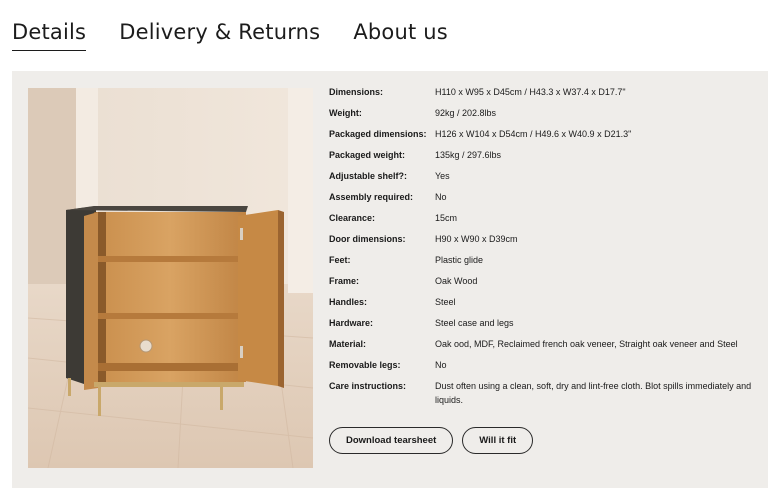  I want to click on spec-label: Feet:, so click(340, 260).